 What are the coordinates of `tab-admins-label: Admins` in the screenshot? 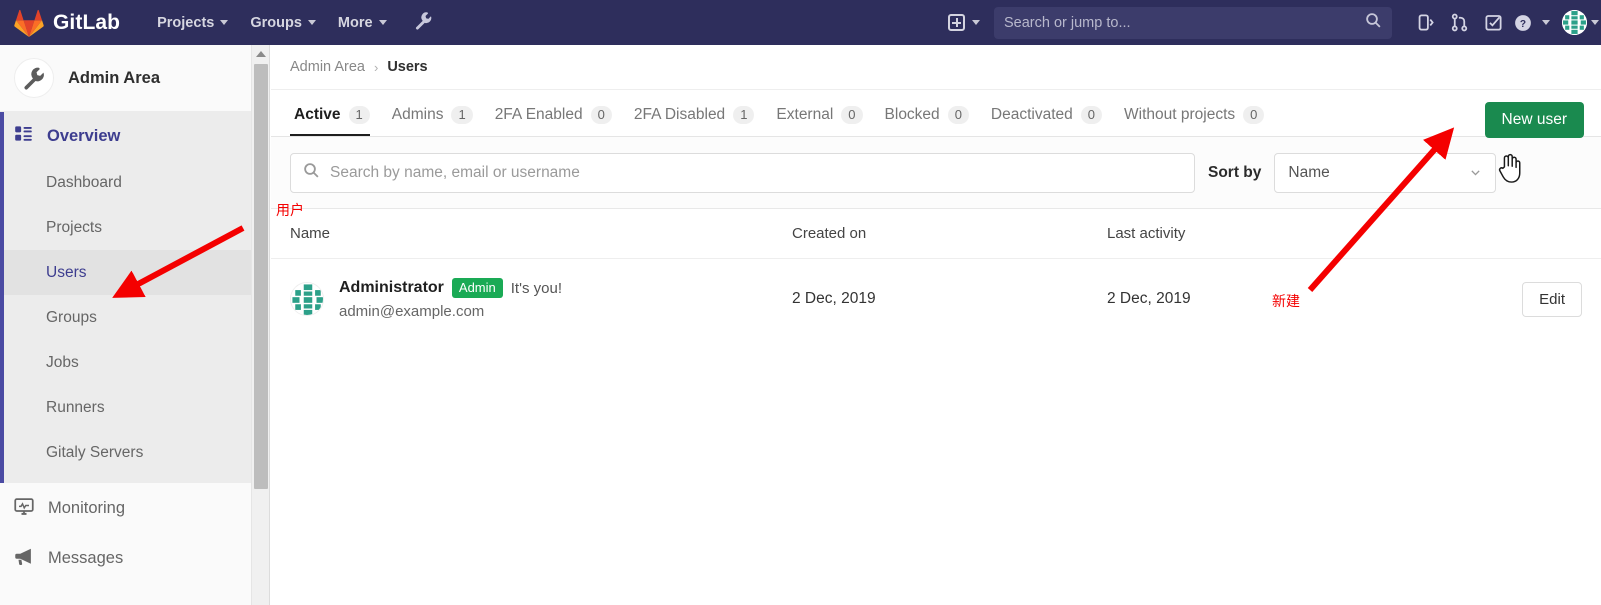 It's located at (417, 114).